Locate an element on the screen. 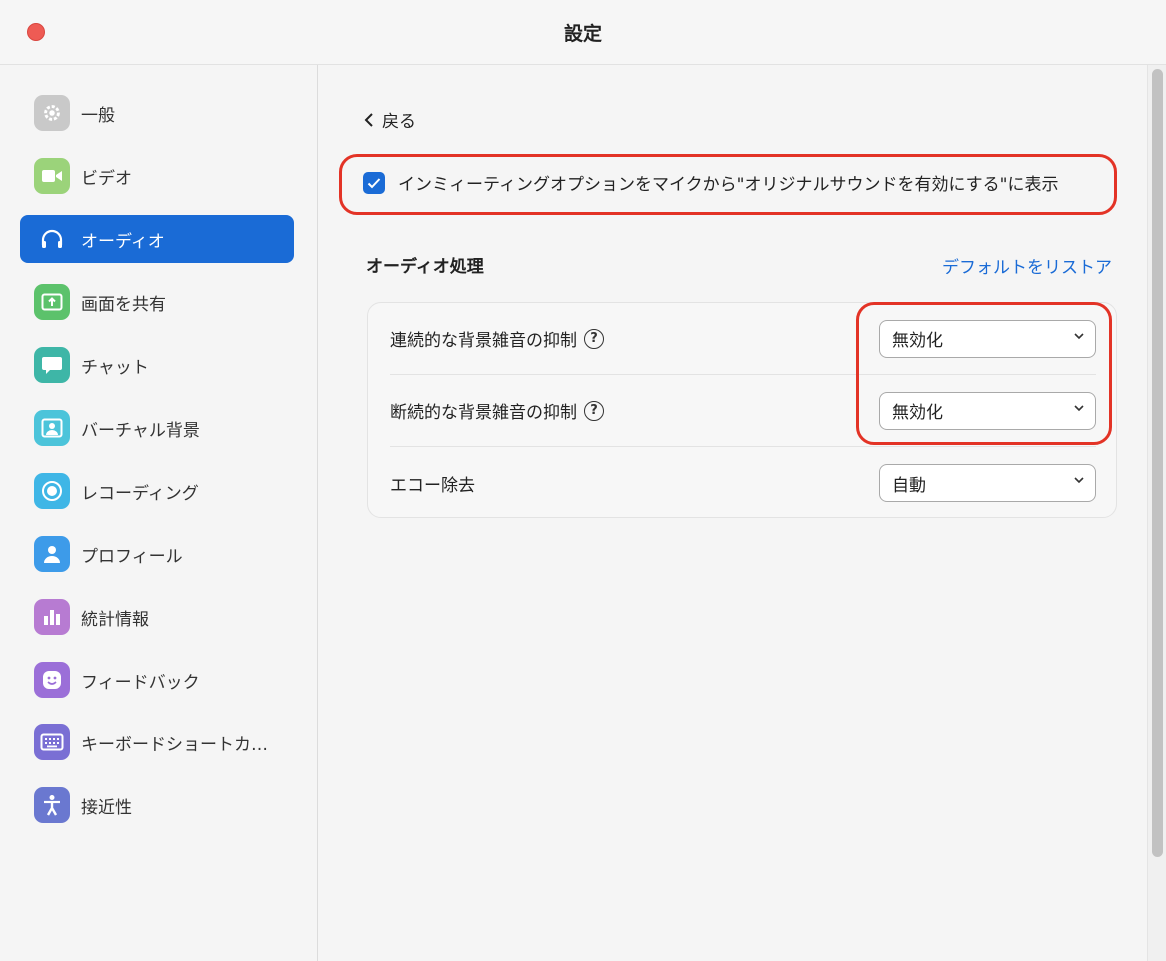 This screenshot has width=1166, height=961. share-screen-icon is located at coordinates (52, 302).